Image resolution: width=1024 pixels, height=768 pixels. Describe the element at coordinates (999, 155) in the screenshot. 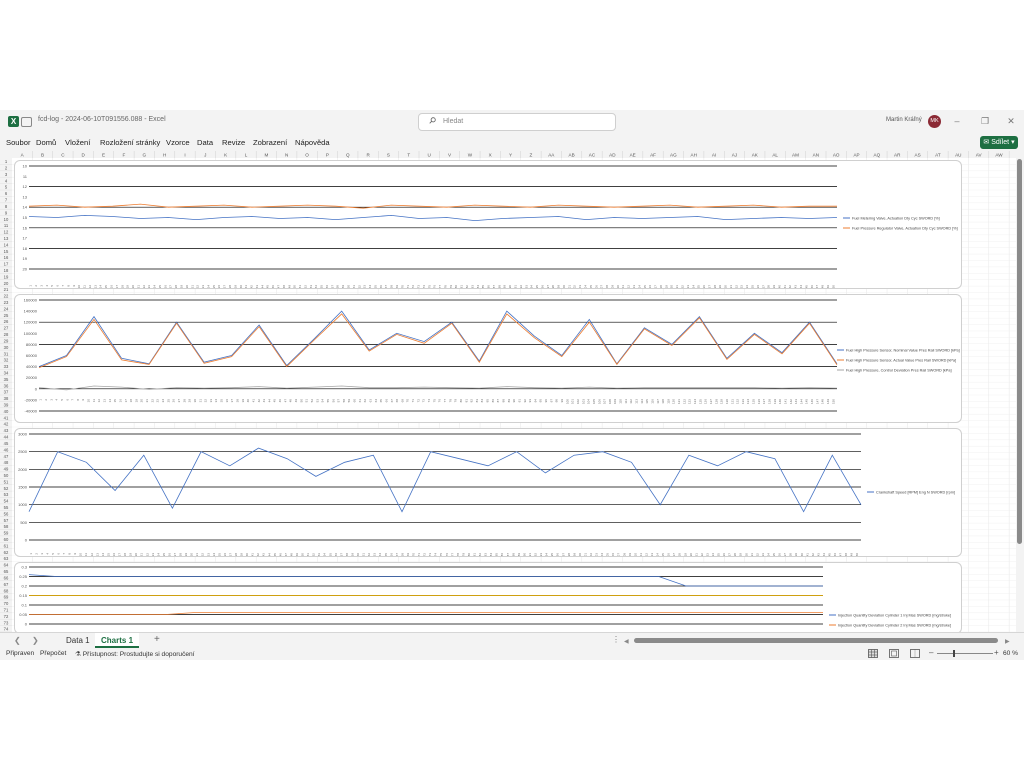

I see `column-header-AW: AW` at that location.